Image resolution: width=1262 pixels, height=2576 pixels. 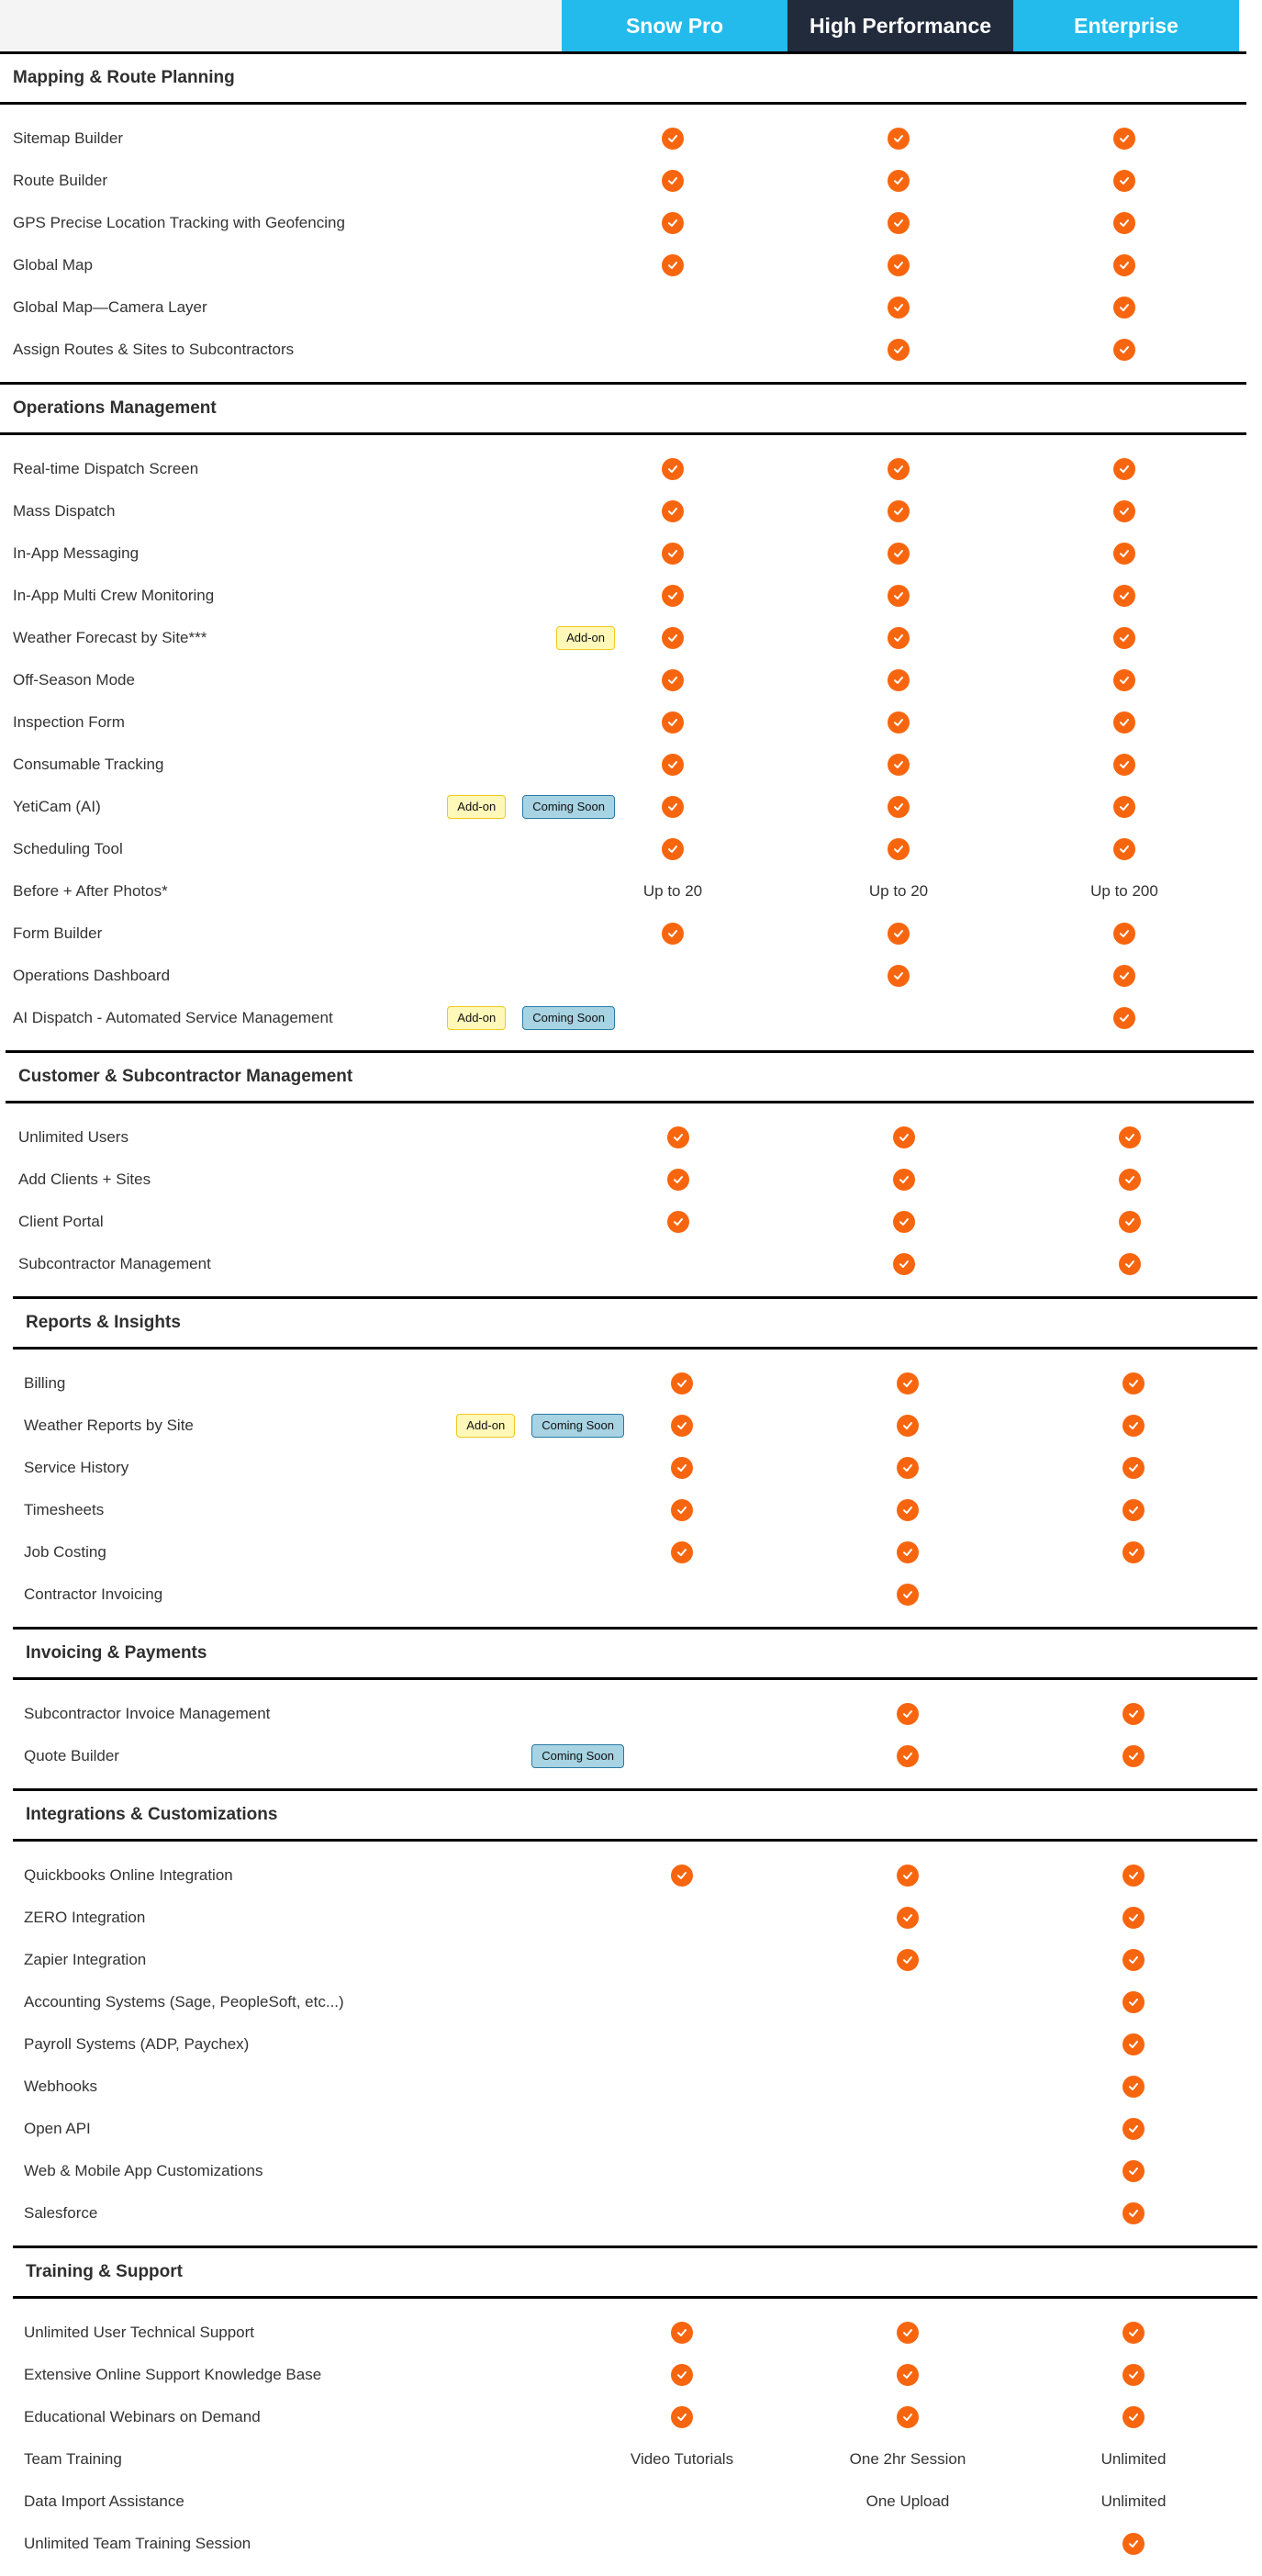 I want to click on feature-label: Route Builder, so click(x=60, y=180).